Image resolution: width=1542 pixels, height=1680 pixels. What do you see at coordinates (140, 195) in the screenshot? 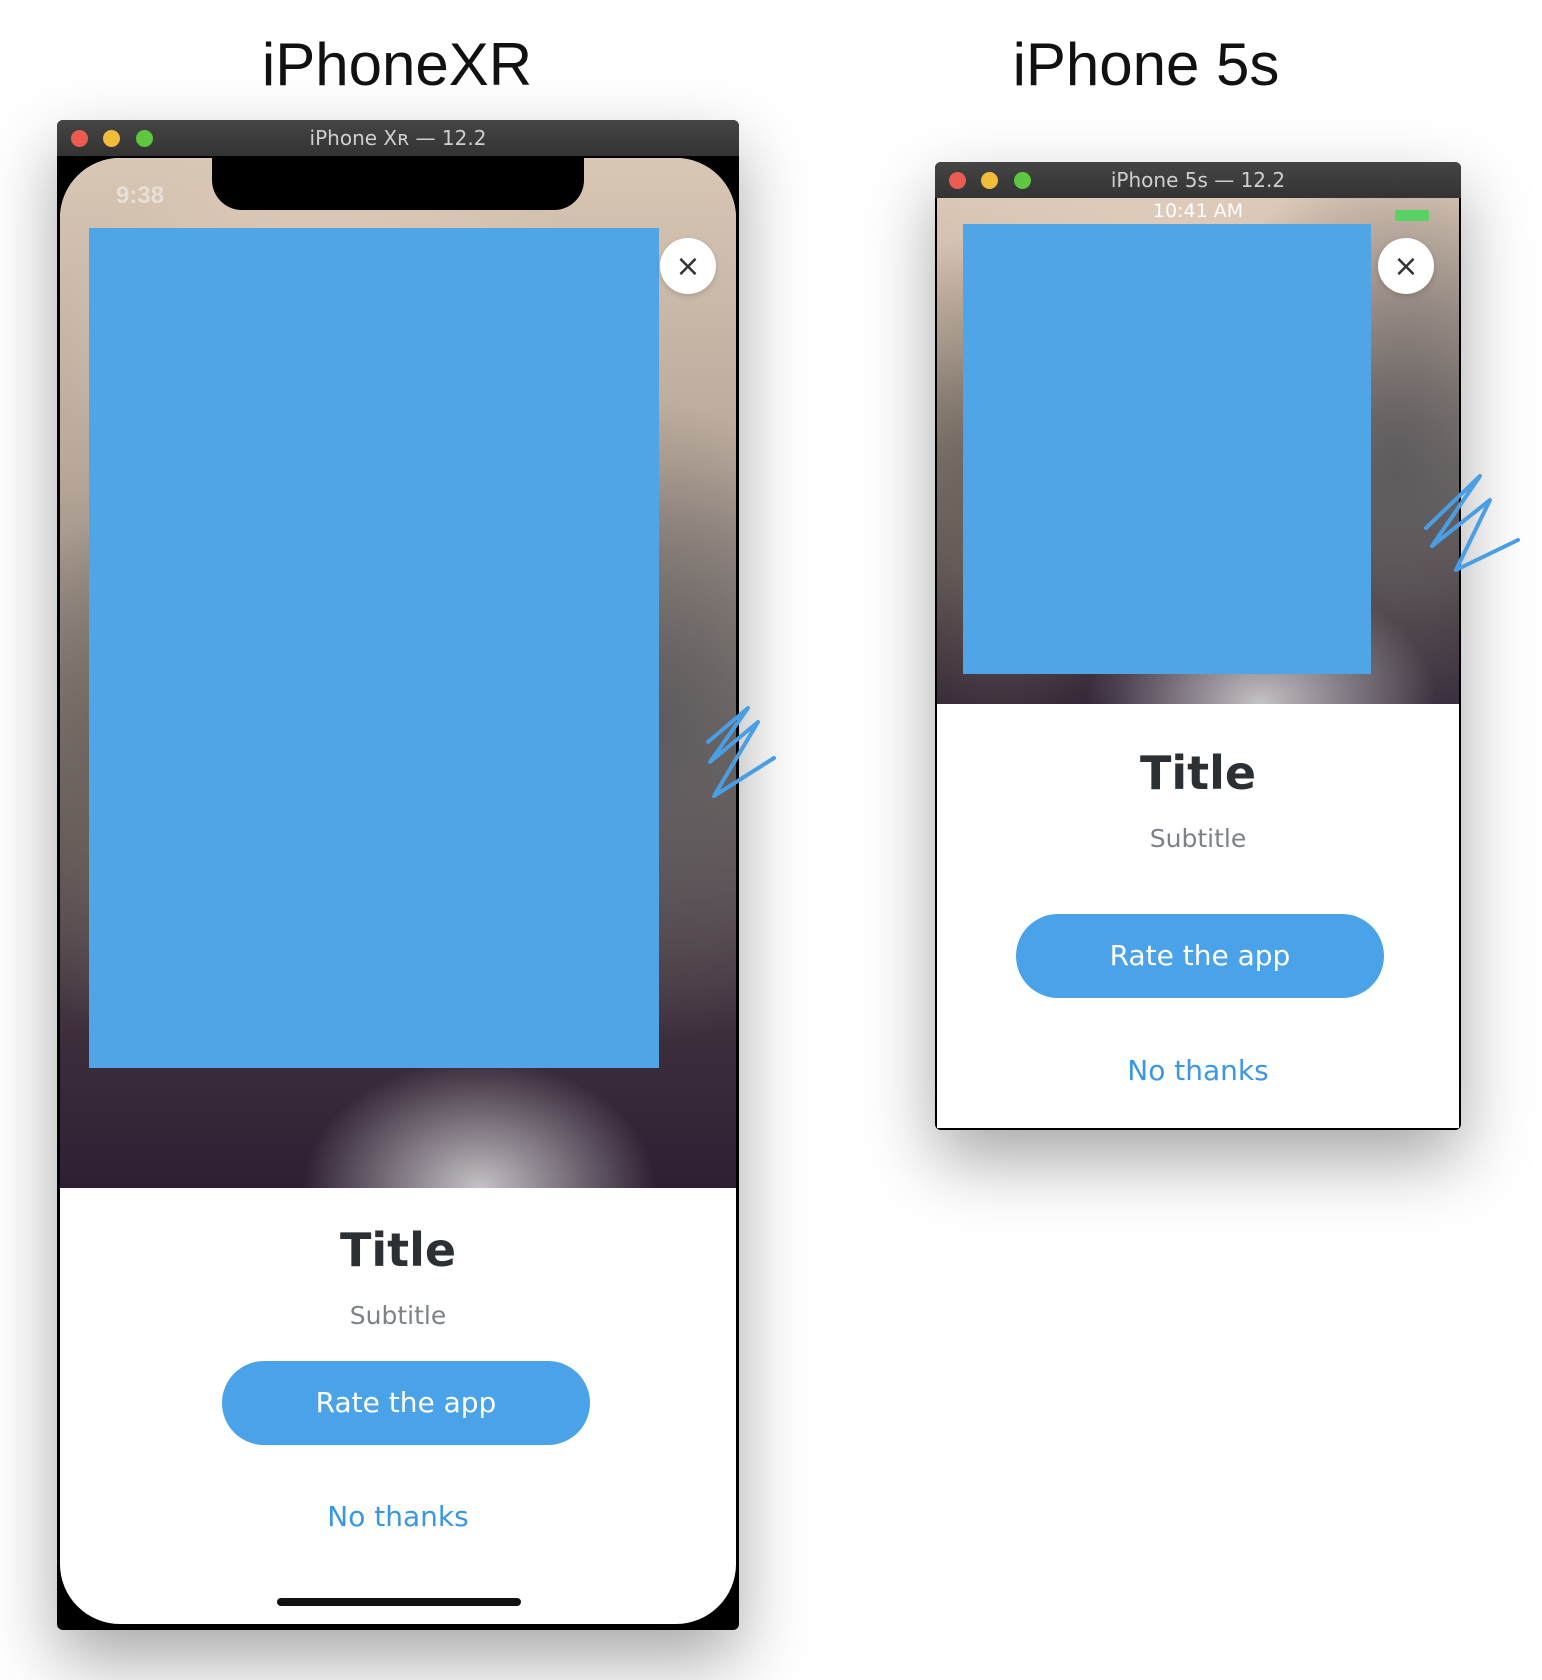
I see `status-time: 9:38` at bounding box center [140, 195].